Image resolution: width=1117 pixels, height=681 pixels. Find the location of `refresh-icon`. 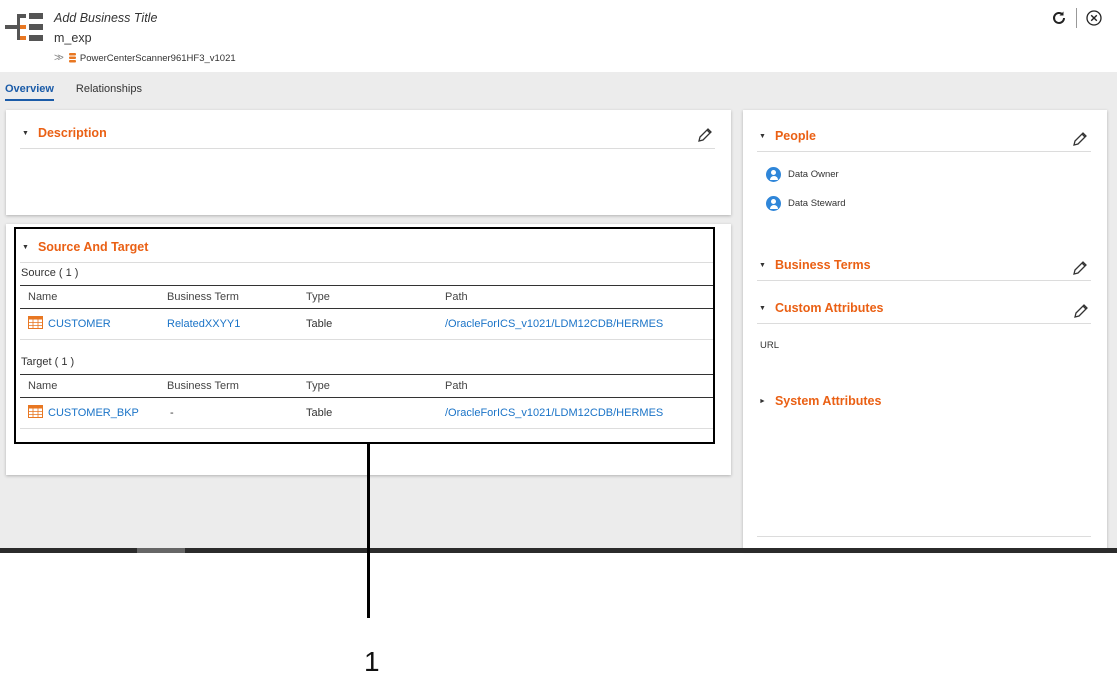

refresh-icon is located at coordinates (1059, 18).